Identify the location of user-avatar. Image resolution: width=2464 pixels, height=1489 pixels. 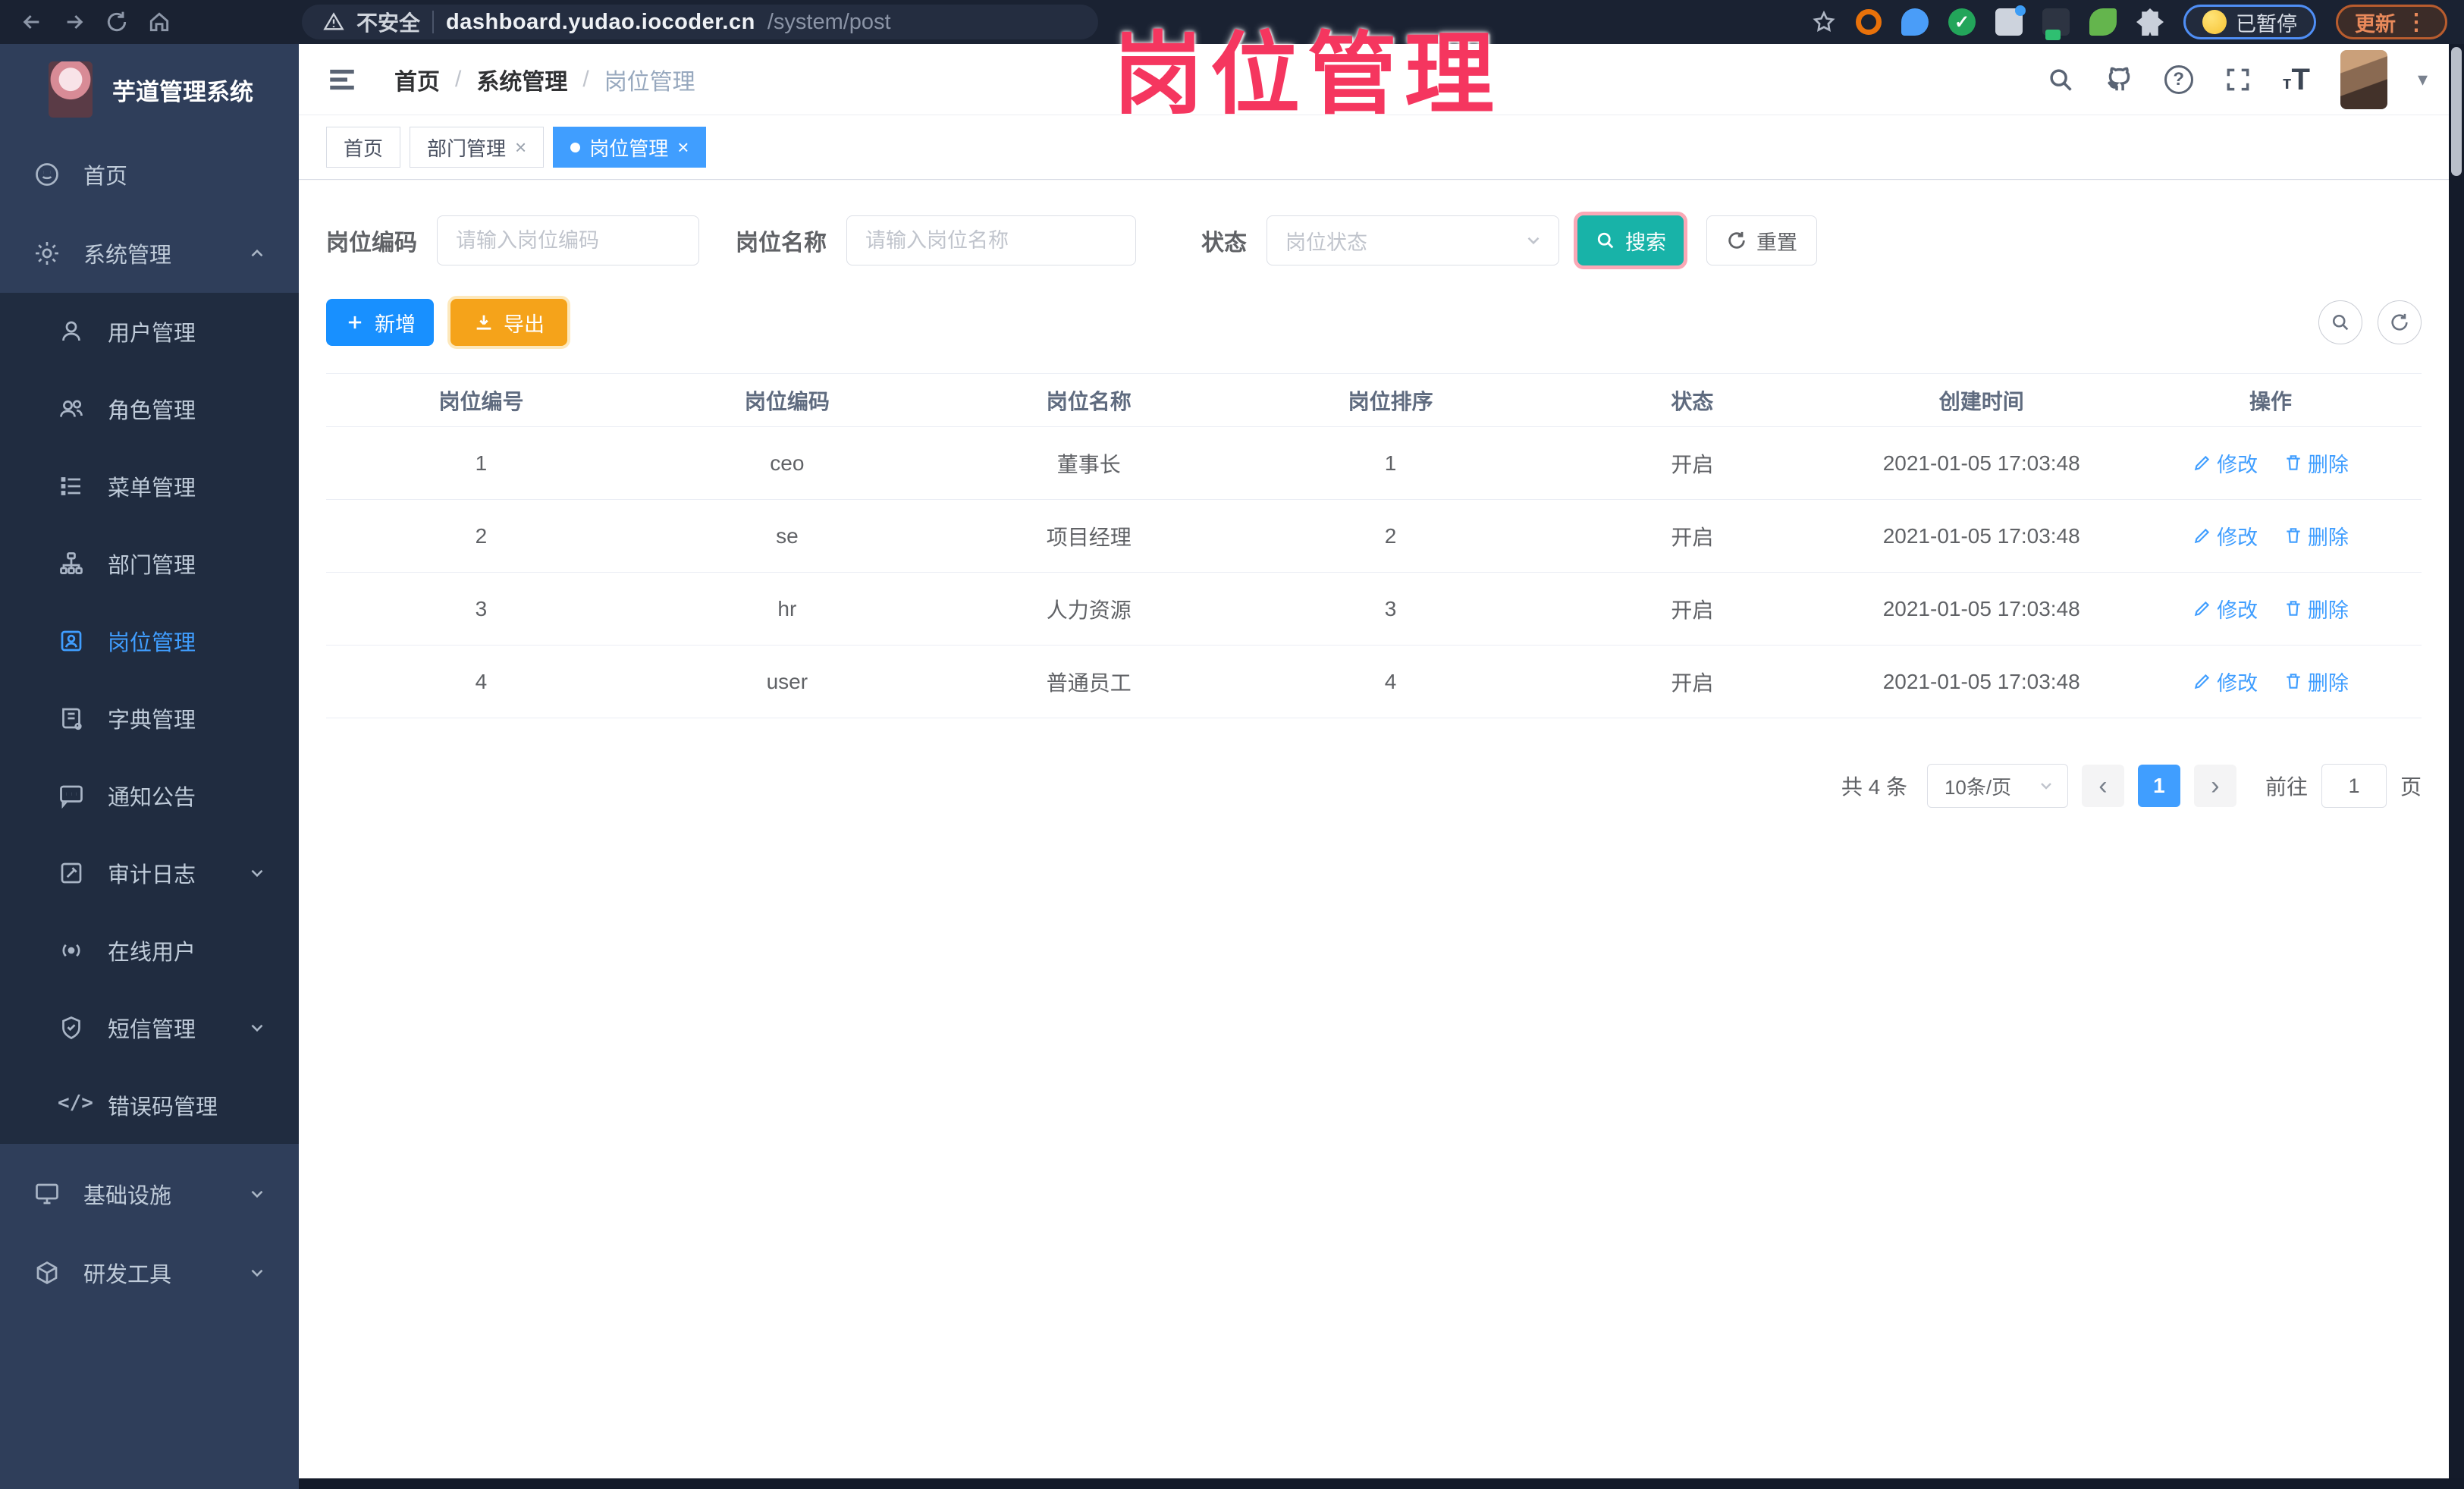
(2364, 79).